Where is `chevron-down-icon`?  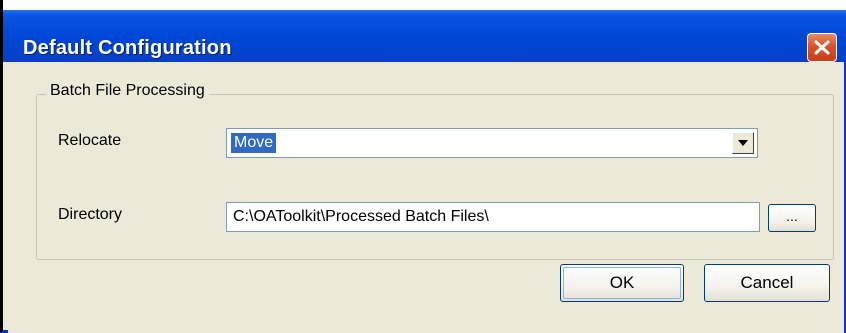
chevron-down-icon is located at coordinates (743, 143).